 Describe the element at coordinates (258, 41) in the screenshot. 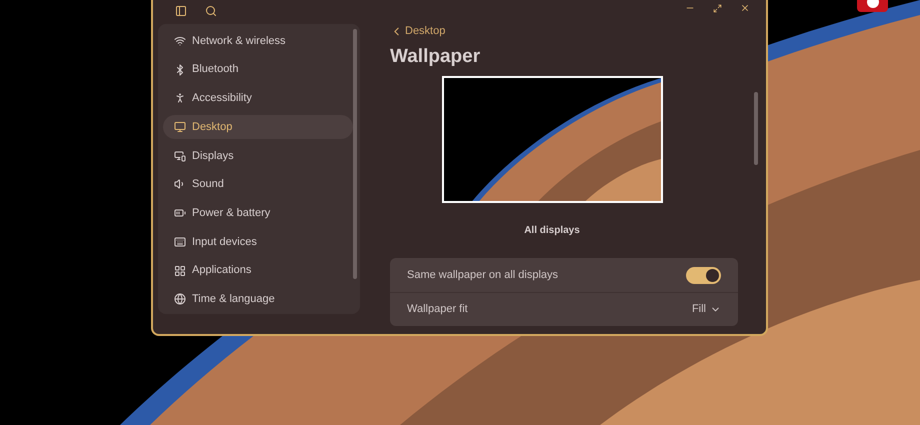

I see `sidebar-item: Network & wireless` at that location.